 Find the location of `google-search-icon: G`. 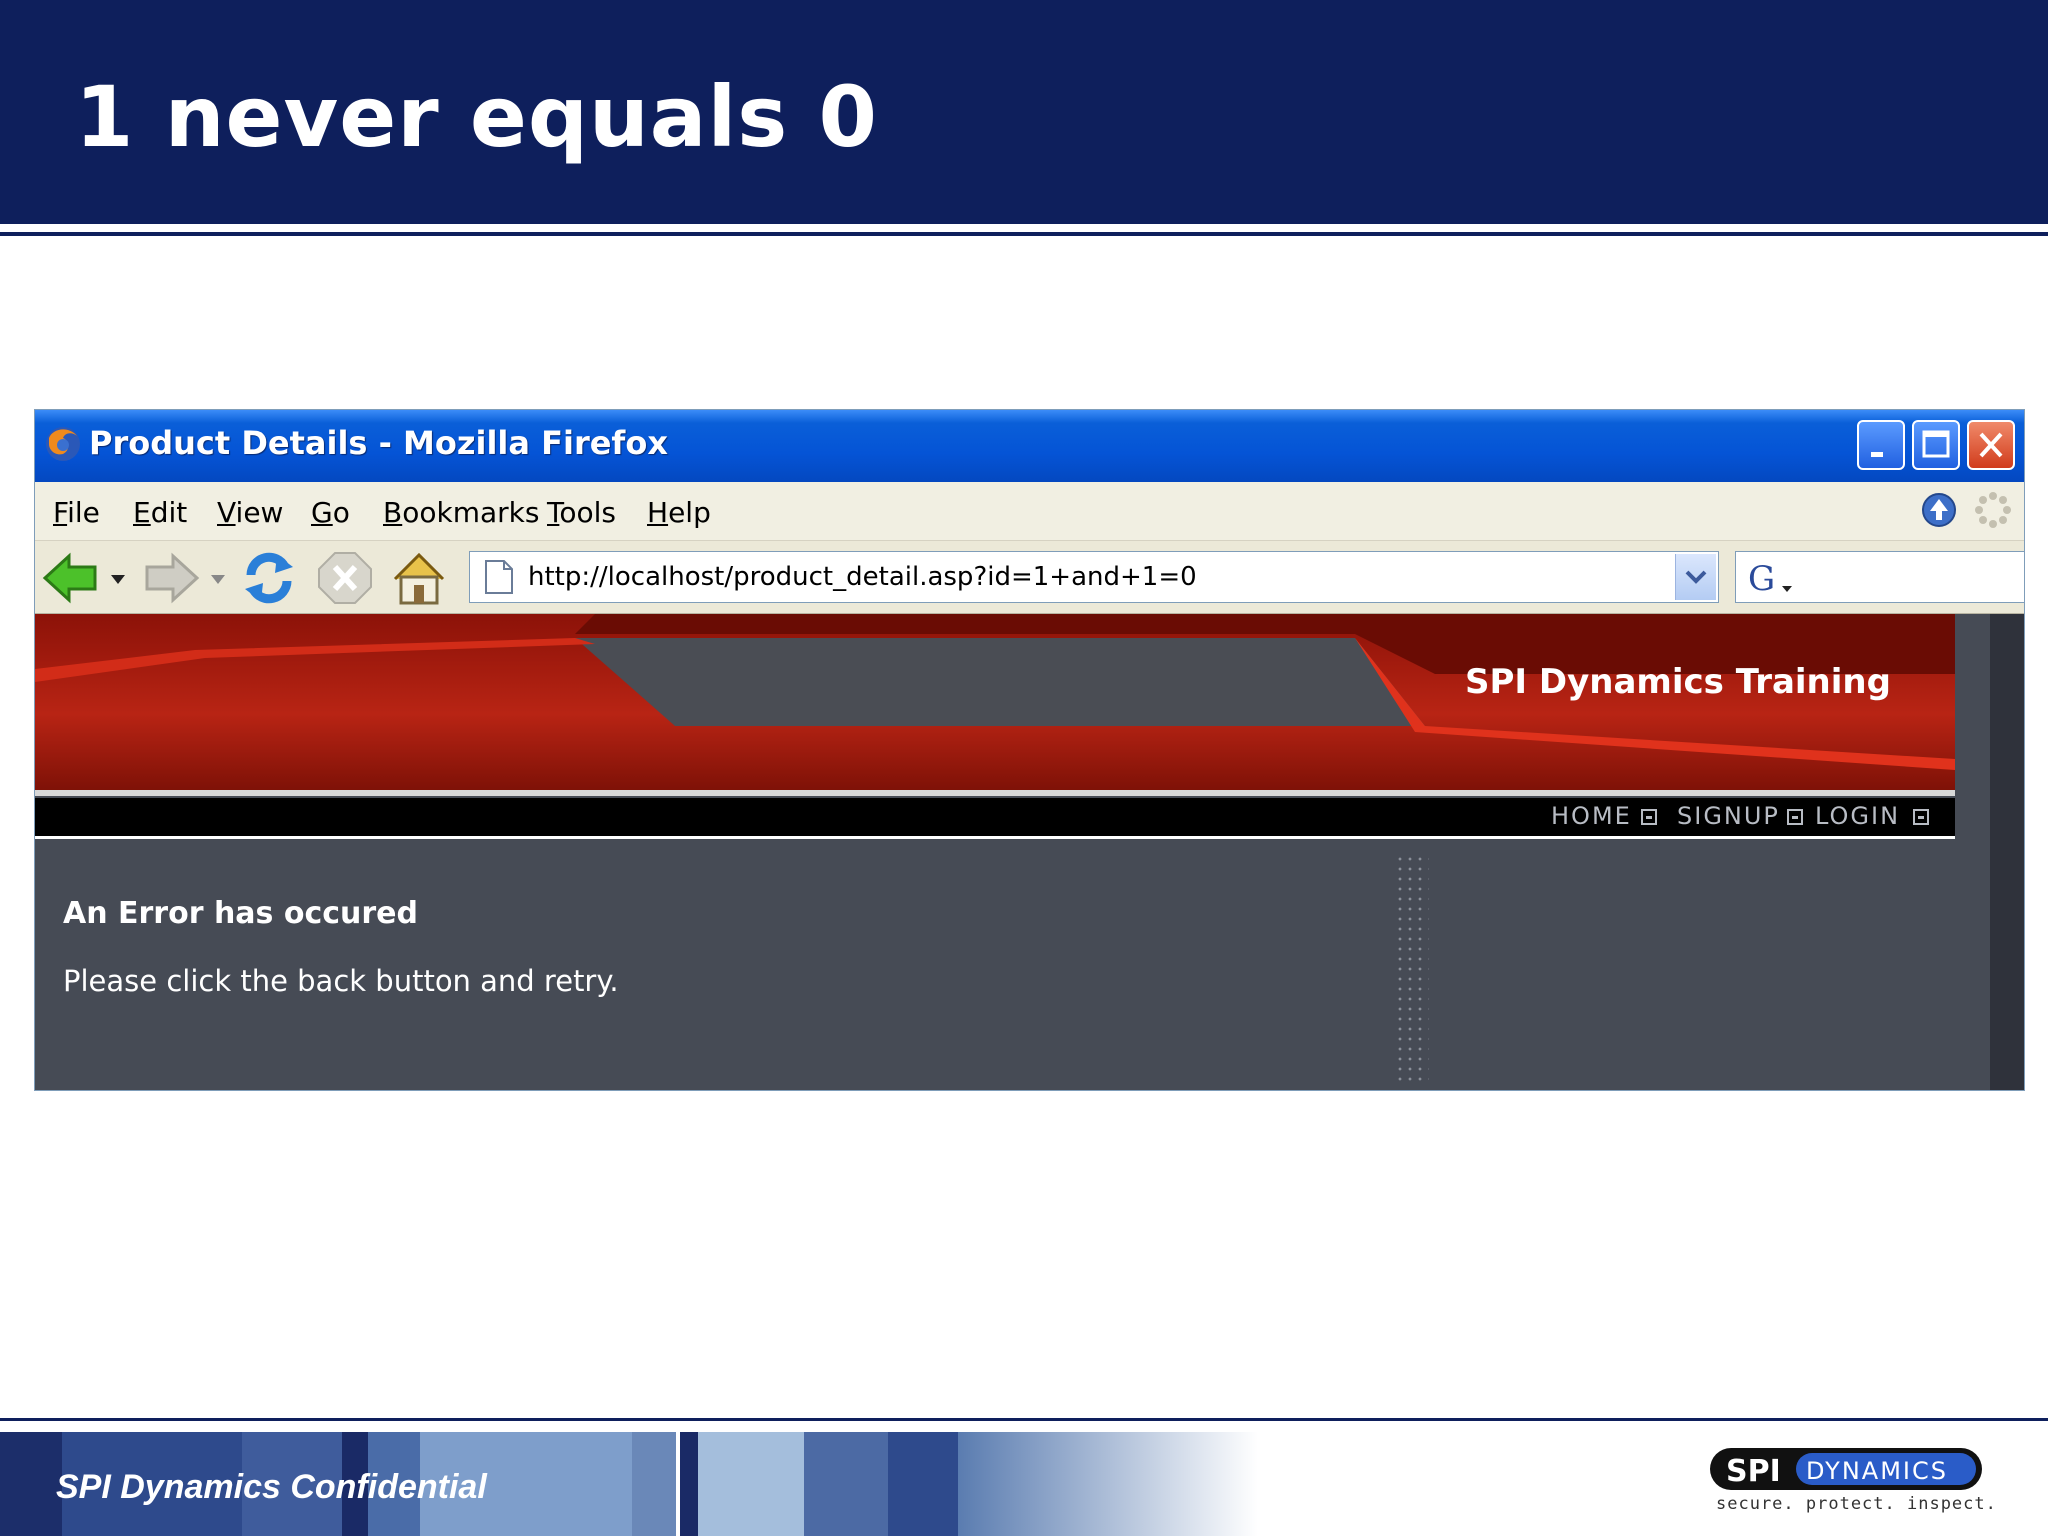

google-search-icon: G is located at coordinates (1771, 578).